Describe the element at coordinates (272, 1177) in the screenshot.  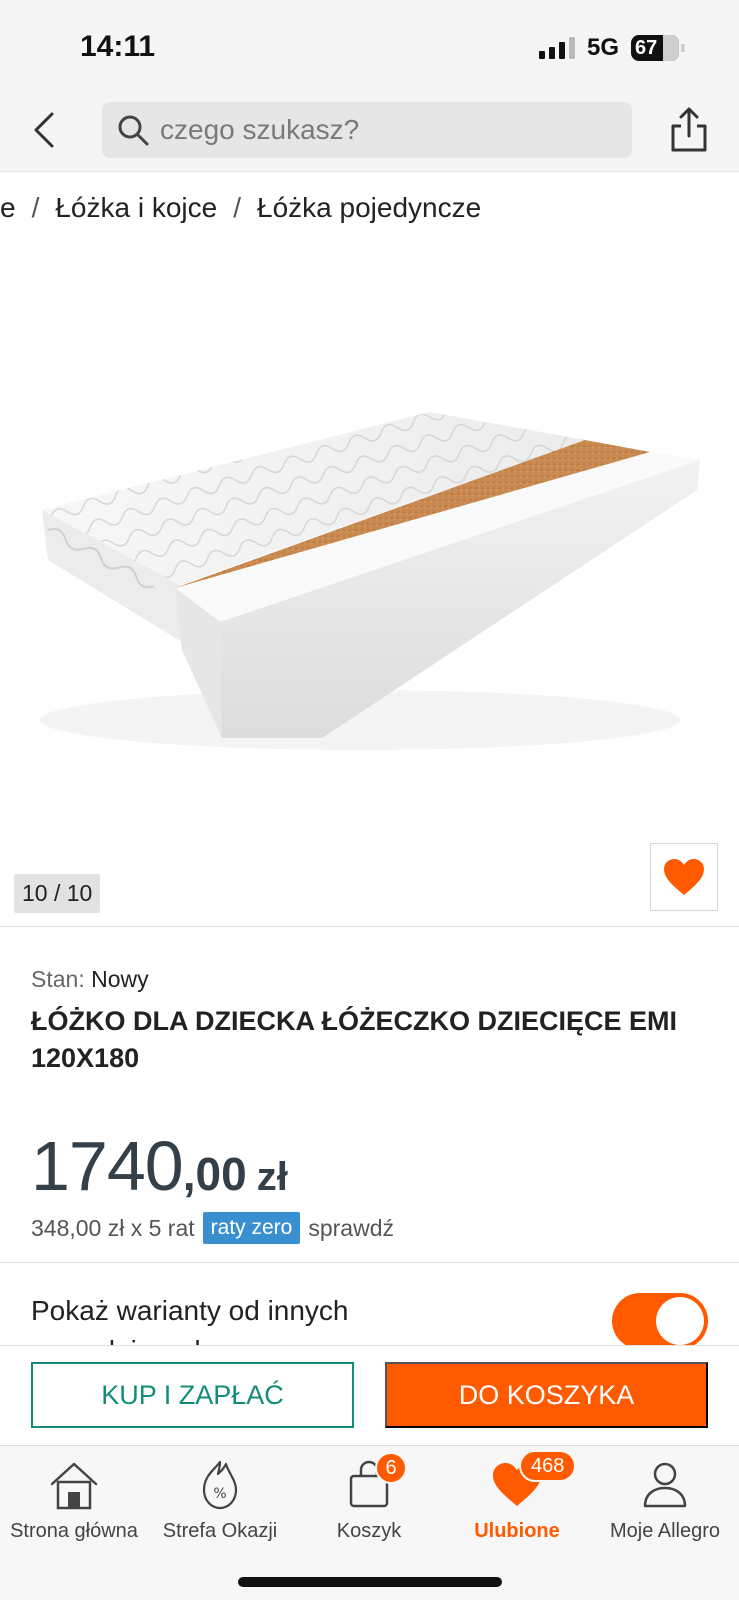
I see `price-currency: zł` at that location.